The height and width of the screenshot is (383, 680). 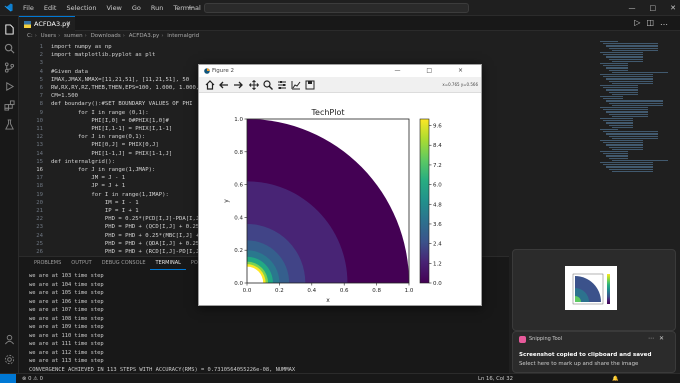 What do you see at coordinates (81, 263) in the screenshot?
I see `tab-output: OUTPUT` at bounding box center [81, 263].